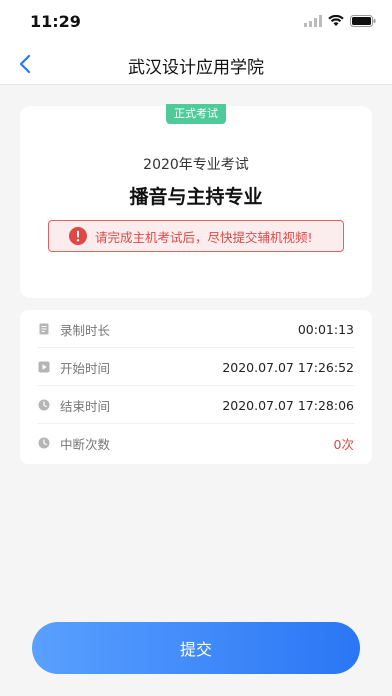 The image size is (392, 696). What do you see at coordinates (343, 444) in the screenshot?
I see `info-value: 0次` at bounding box center [343, 444].